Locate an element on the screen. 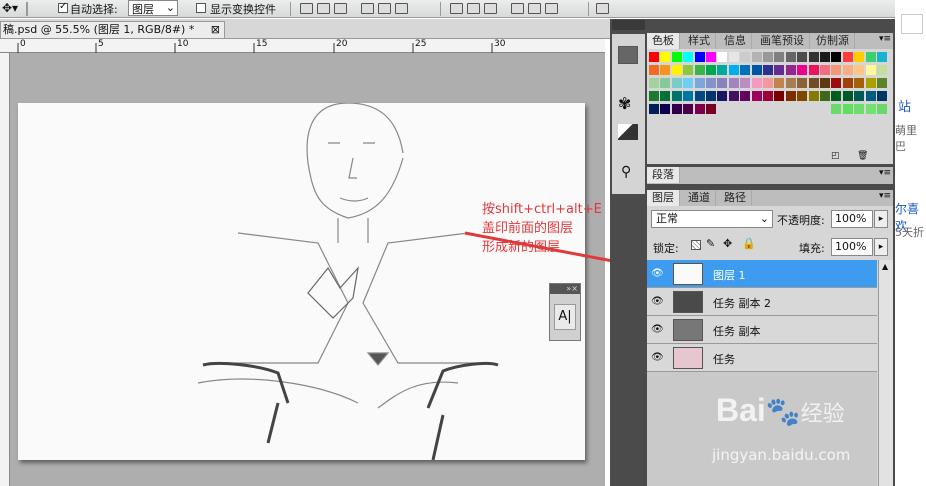  fill-arrow-icon: ▸ is located at coordinates (881, 247).